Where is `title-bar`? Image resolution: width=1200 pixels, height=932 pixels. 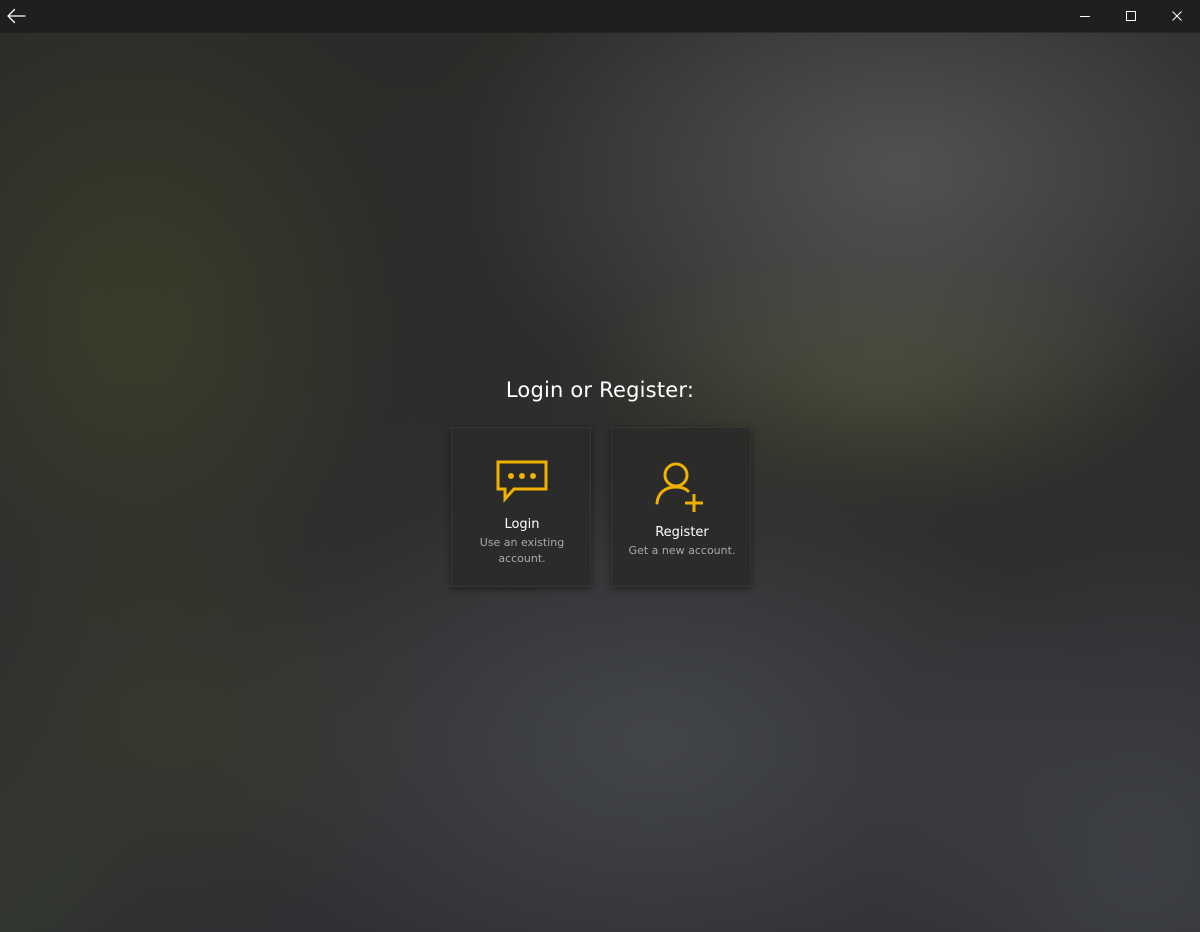 title-bar is located at coordinates (600, 16).